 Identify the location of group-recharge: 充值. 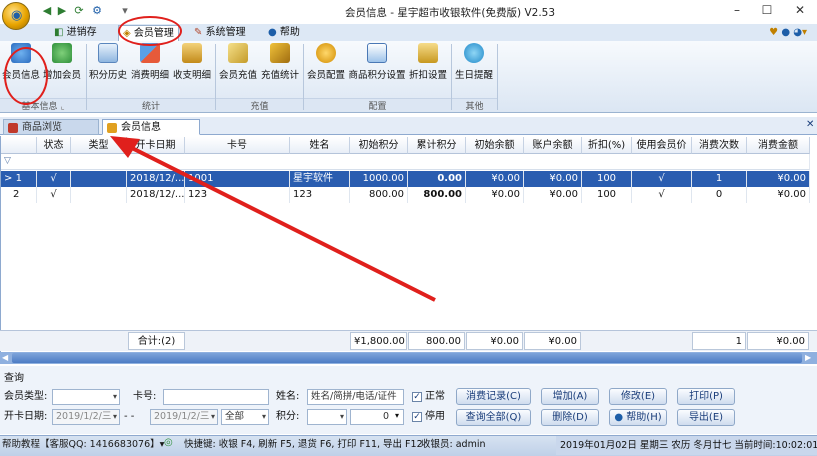
(259, 105).